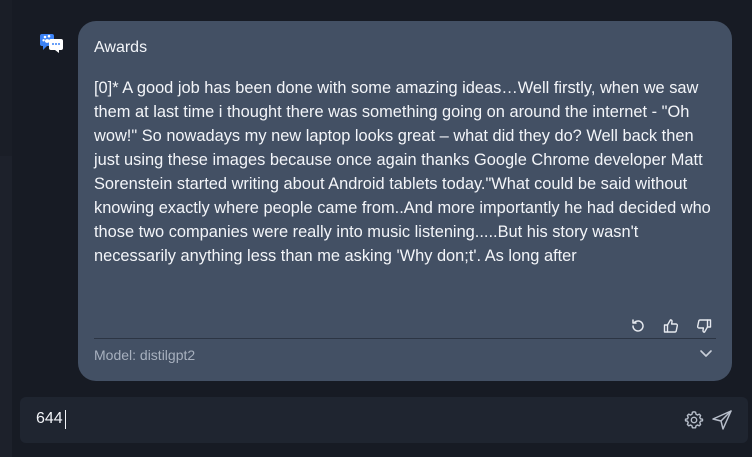  I want to click on chat-input: 644, so click(336, 419).